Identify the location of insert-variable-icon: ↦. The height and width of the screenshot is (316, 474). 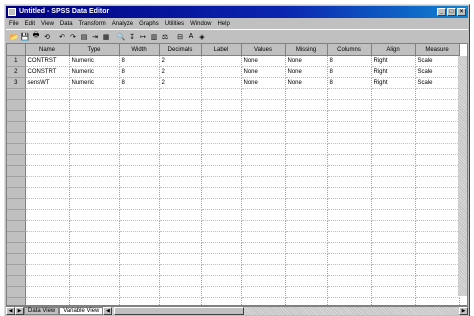
(143, 37).